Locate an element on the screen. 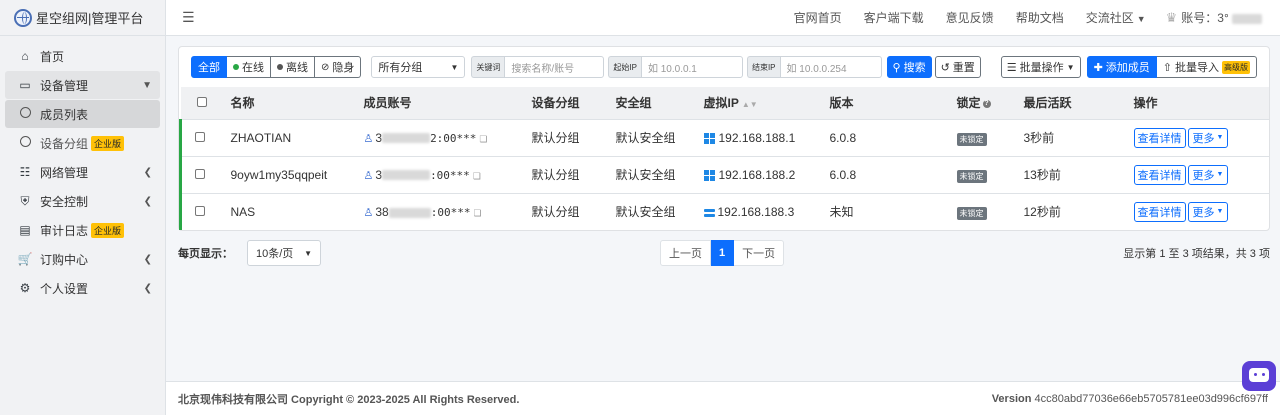 This screenshot has height=415, width=1280. select-all-checkbox is located at coordinates (201, 101).